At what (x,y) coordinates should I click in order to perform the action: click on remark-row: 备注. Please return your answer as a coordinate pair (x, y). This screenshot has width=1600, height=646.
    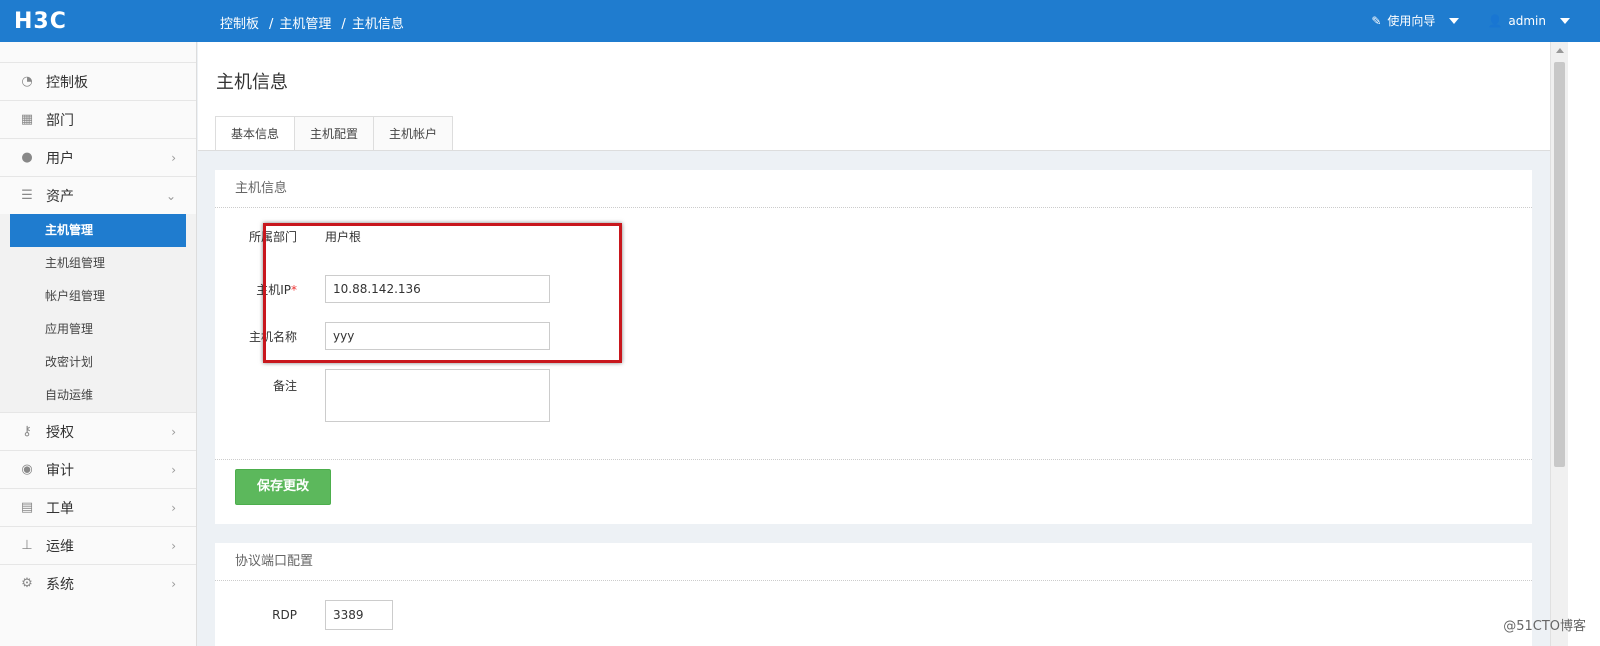
    Looking at the image, I should click on (382, 395).